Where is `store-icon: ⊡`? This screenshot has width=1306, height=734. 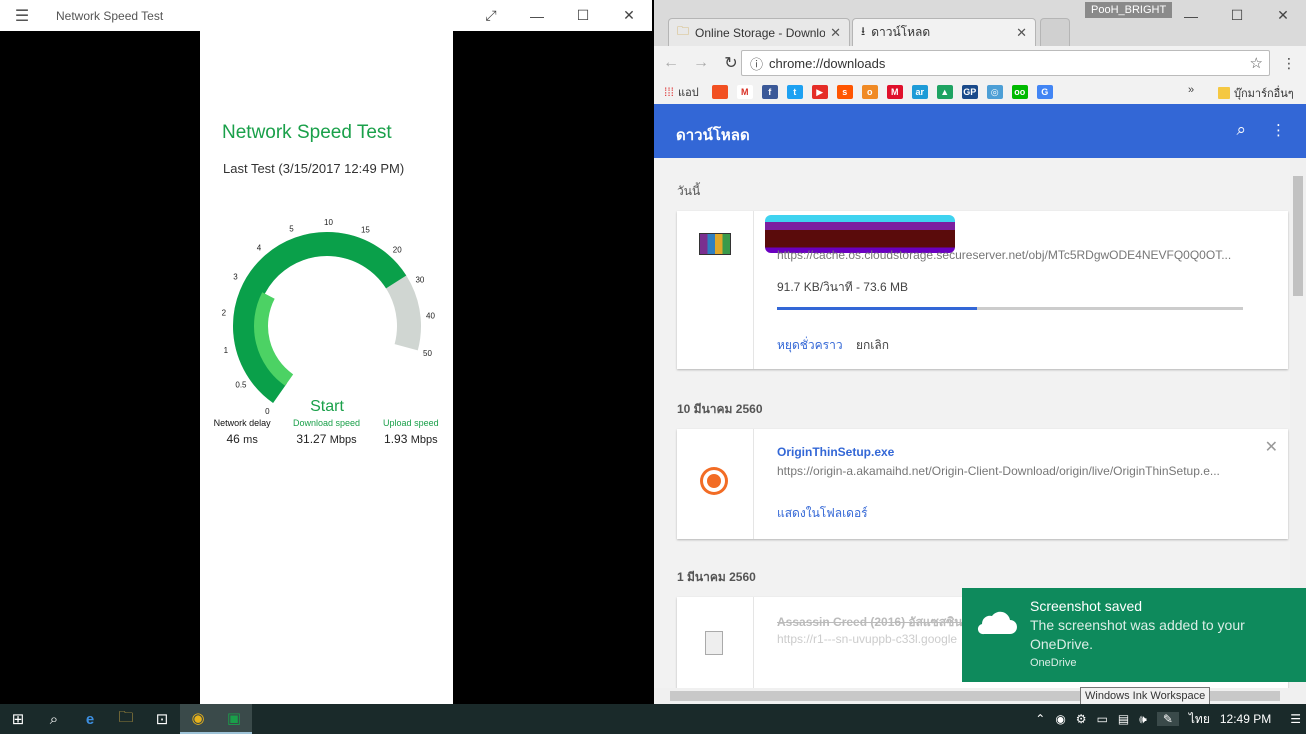
store-icon: ⊡ is located at coordinates (162, 719).